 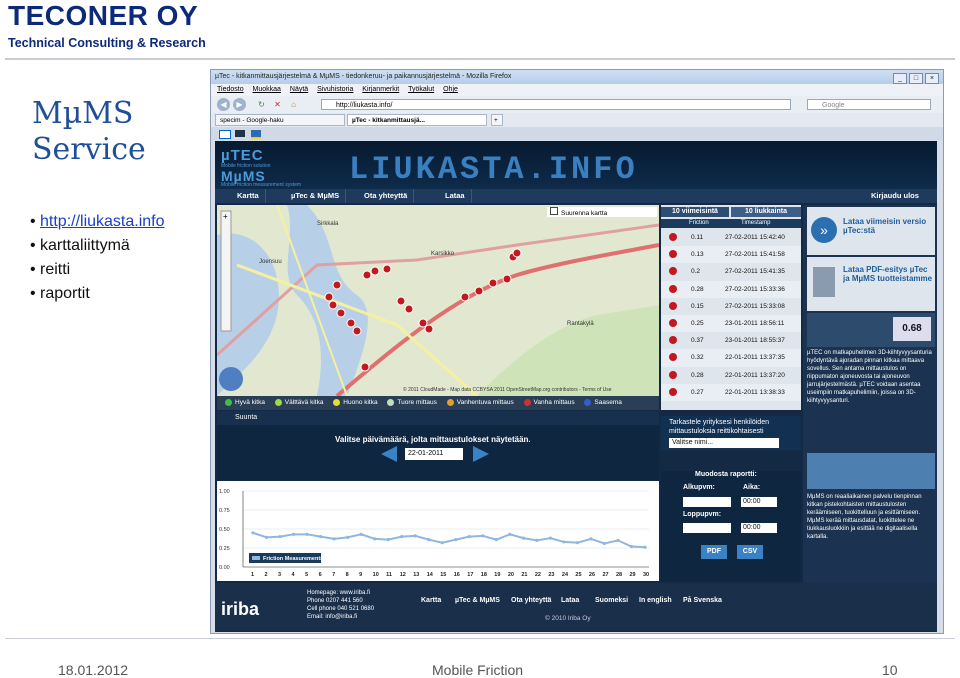 I want to click on zoom-in-icon: +, so click(x=225, y=216).